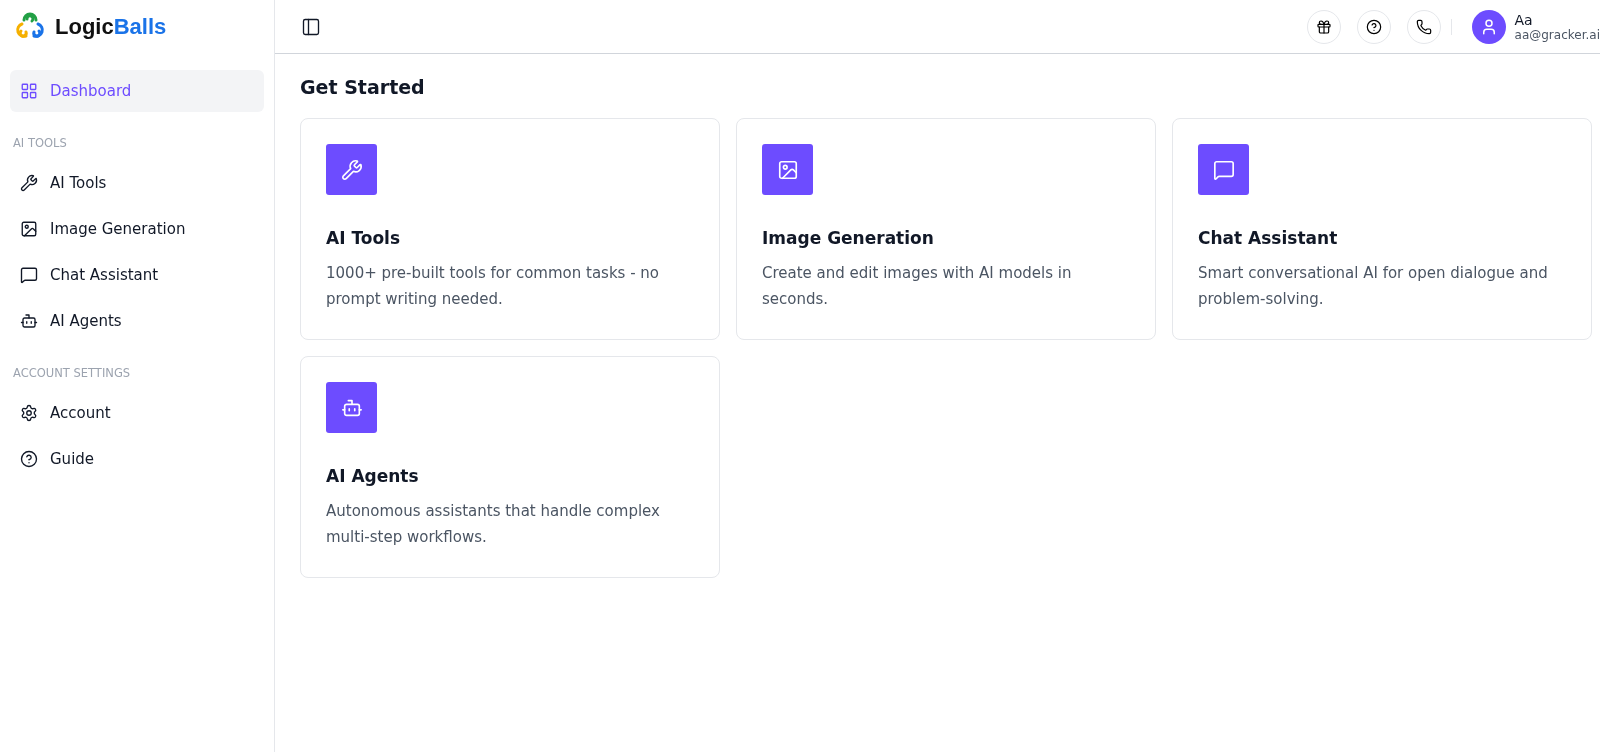  I want to click on card-description: Smart conversational AI for open dialogue and problem-solving., so click(1373, 286).